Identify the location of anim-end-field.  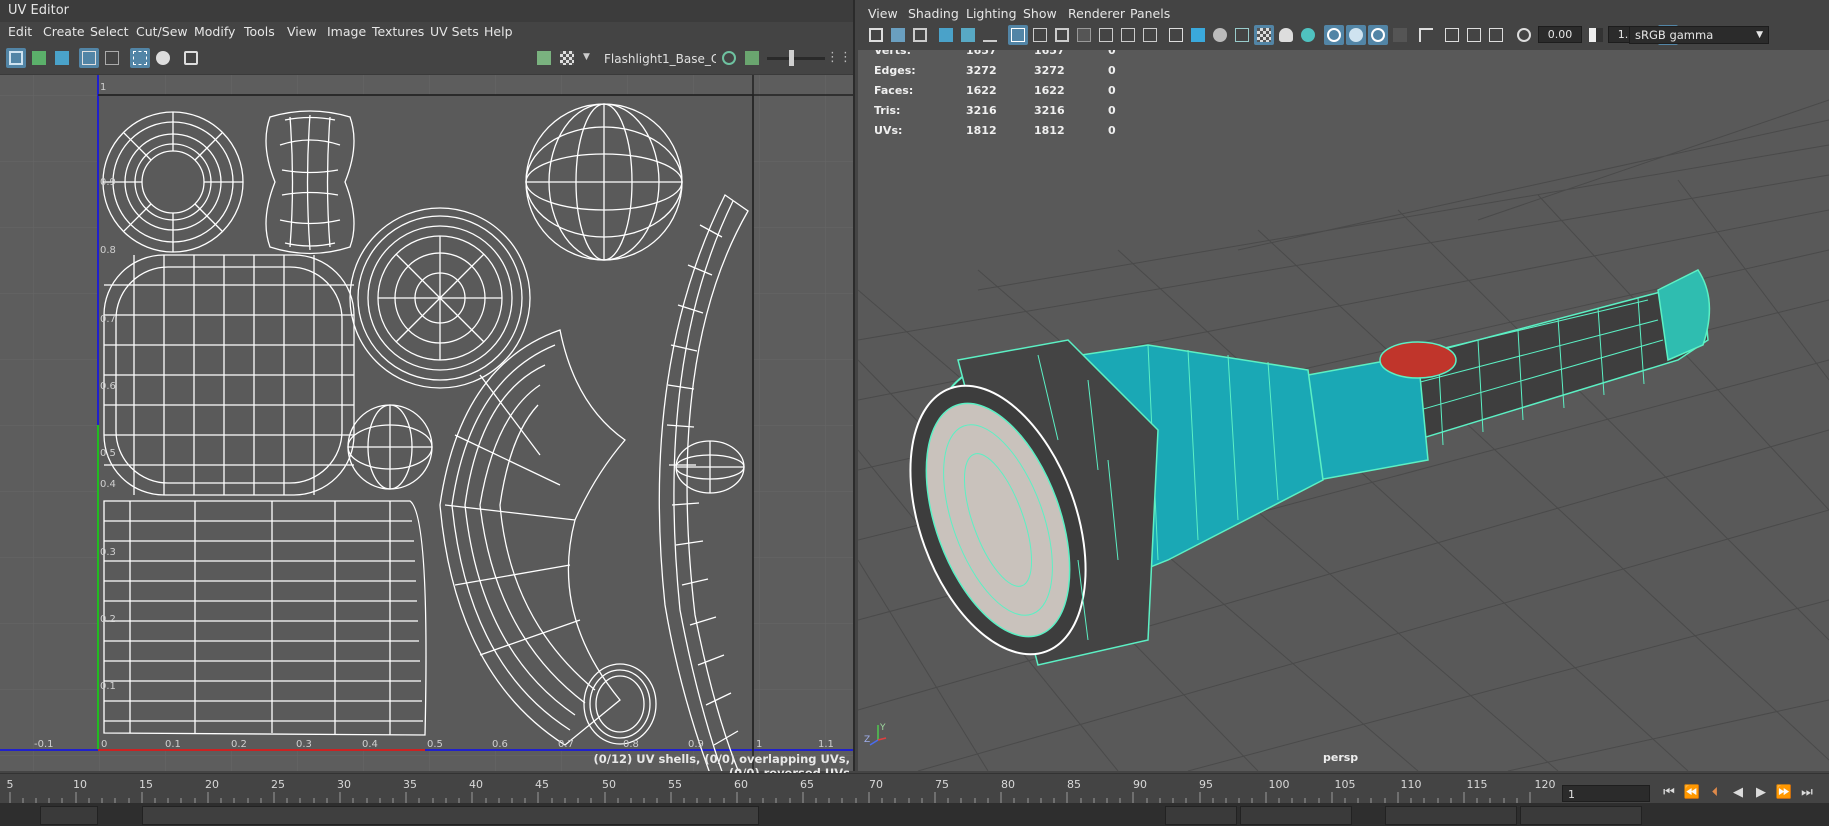
(1296, 815).